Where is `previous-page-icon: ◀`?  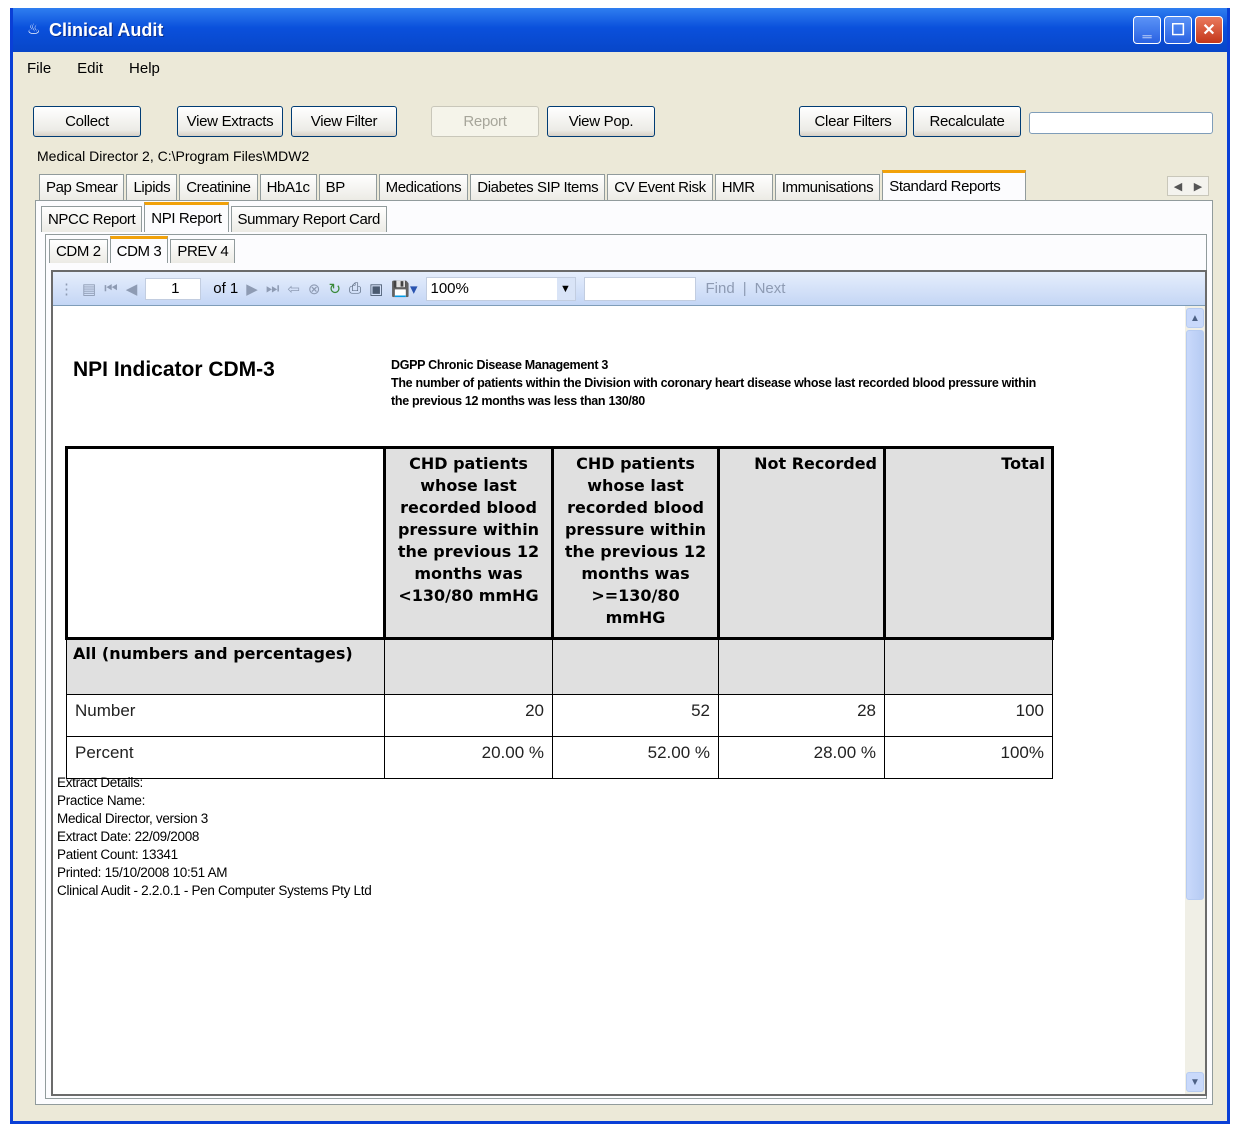
previous-page-icon: ◀ is located at coordinates (132, 289).